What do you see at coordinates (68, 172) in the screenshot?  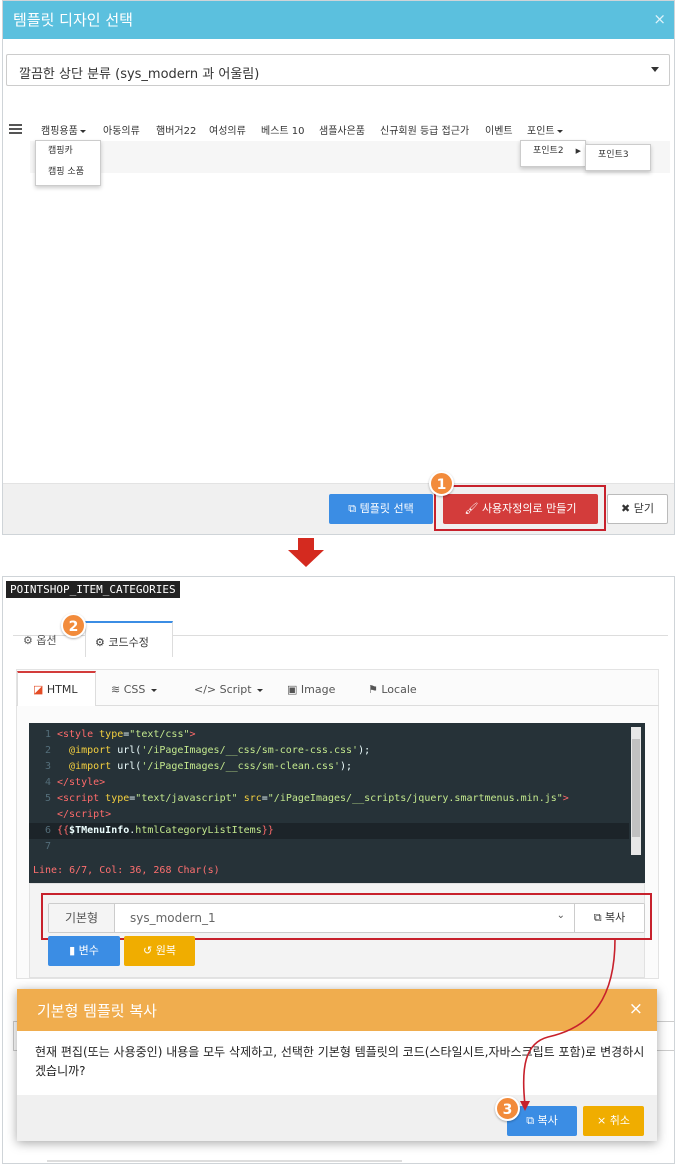 I see `submenu-item: 캠핑 소품` at bounding box center [68, 172].